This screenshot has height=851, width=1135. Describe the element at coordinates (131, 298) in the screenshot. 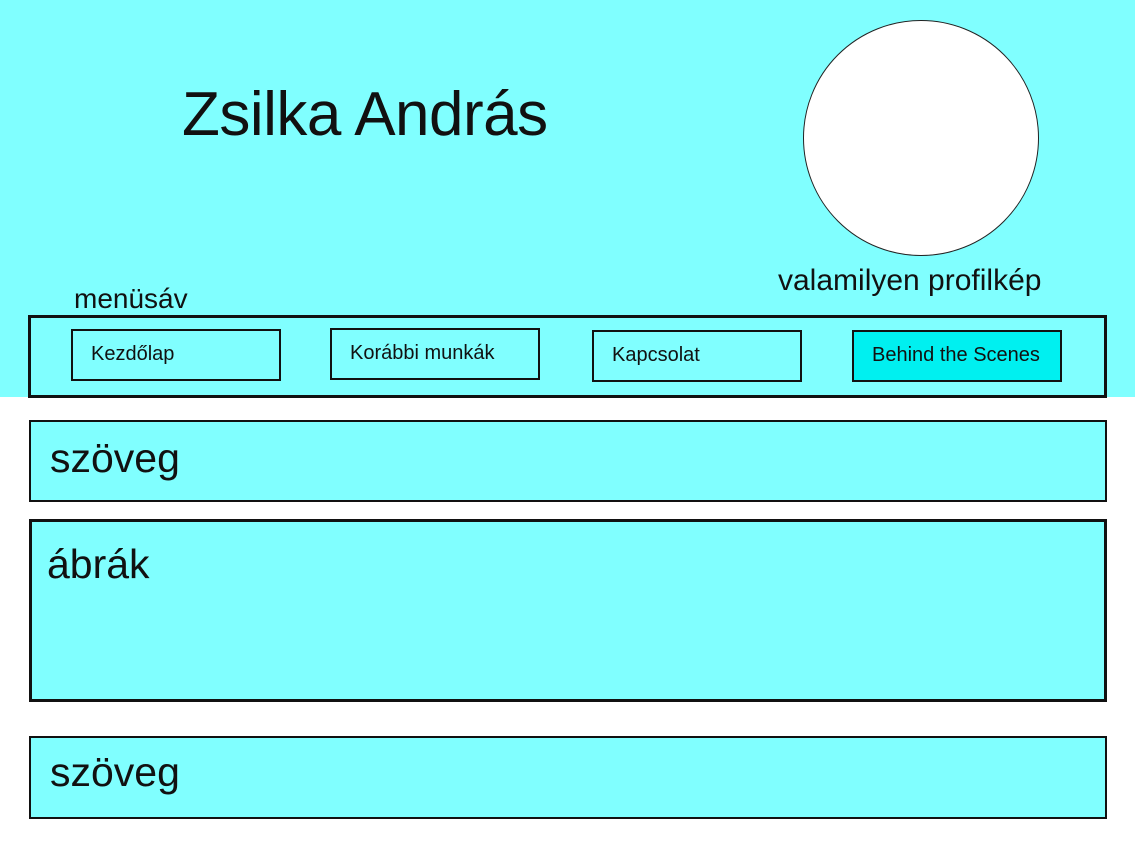

I see `menu-bar-label: menüsáv` at that location.